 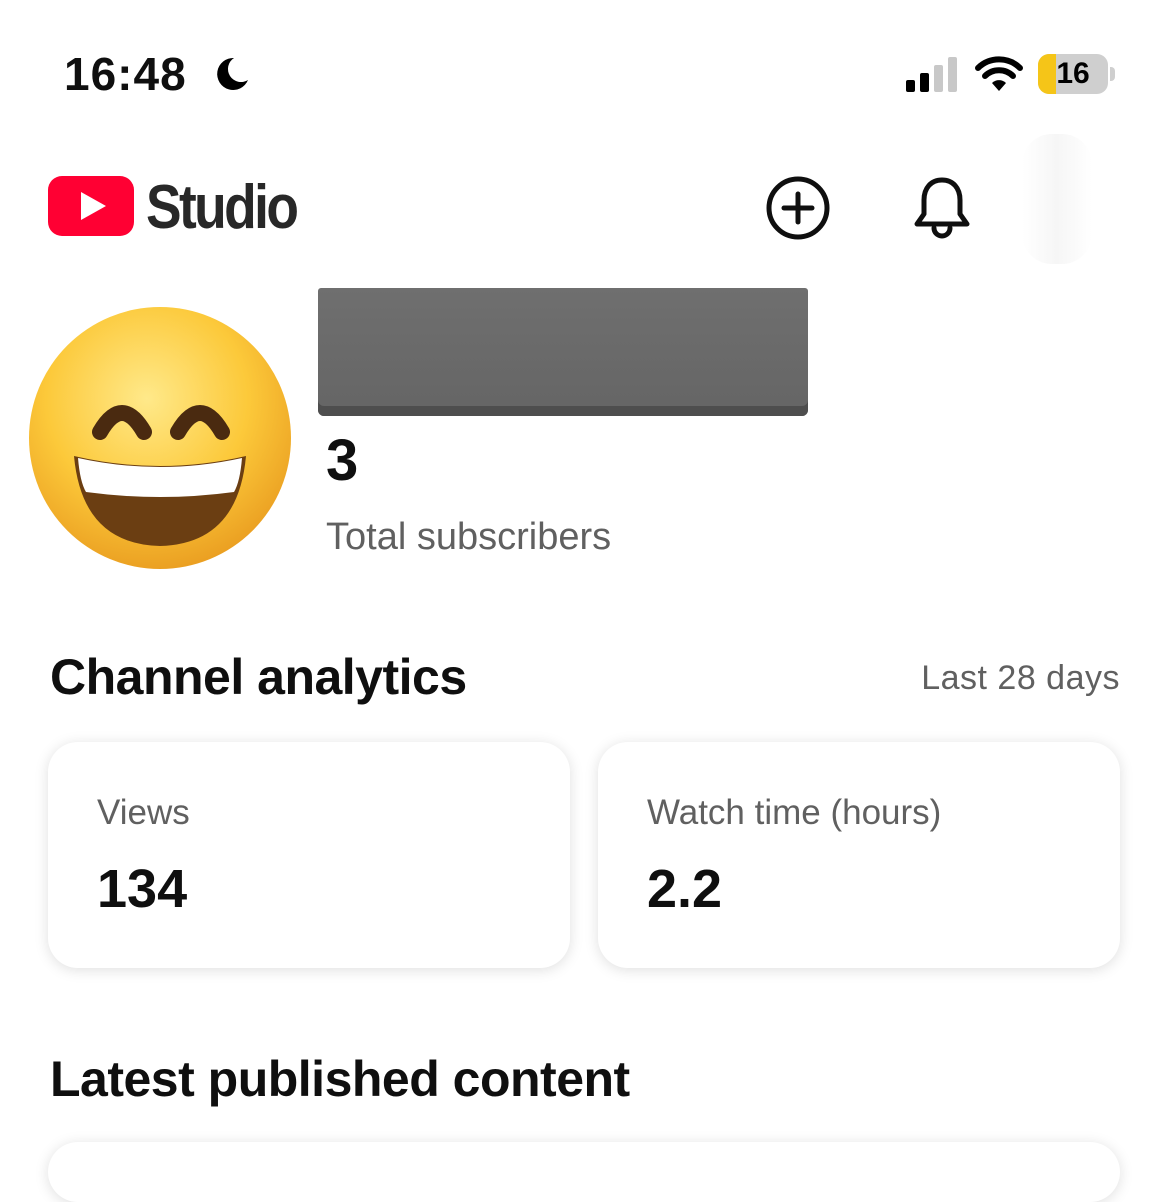 I want to click on analytics-period: Last 28 days, so click(x=1020, y=678).